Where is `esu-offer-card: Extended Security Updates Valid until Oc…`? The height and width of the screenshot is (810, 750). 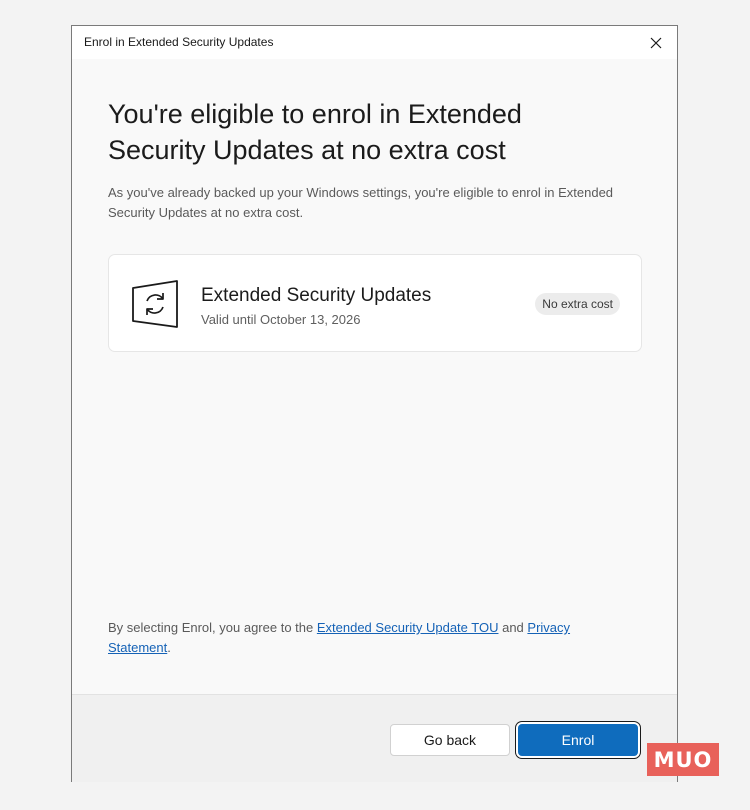
esu-offer-card: Extended Security Updates Valid until Oc… is located at coordinates (375, 303).